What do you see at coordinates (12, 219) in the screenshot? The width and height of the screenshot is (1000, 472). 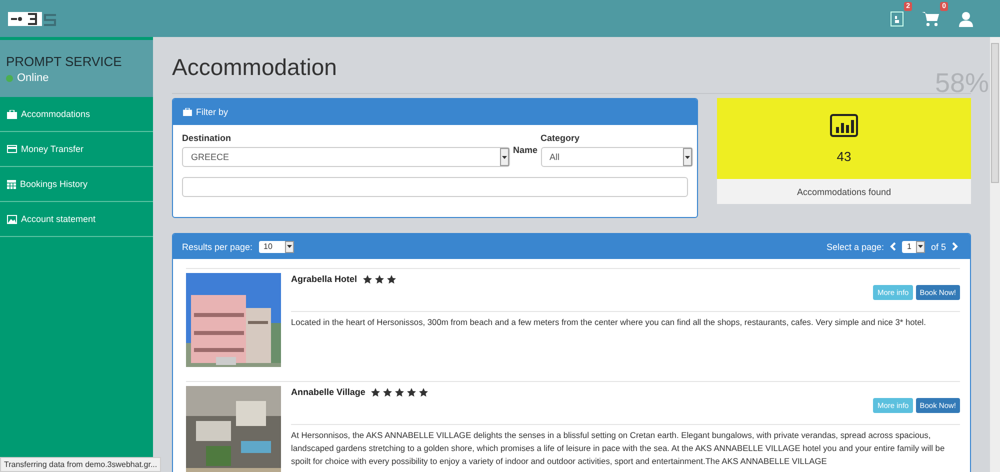 I see `image-icon` at bounding box center [12, 219].